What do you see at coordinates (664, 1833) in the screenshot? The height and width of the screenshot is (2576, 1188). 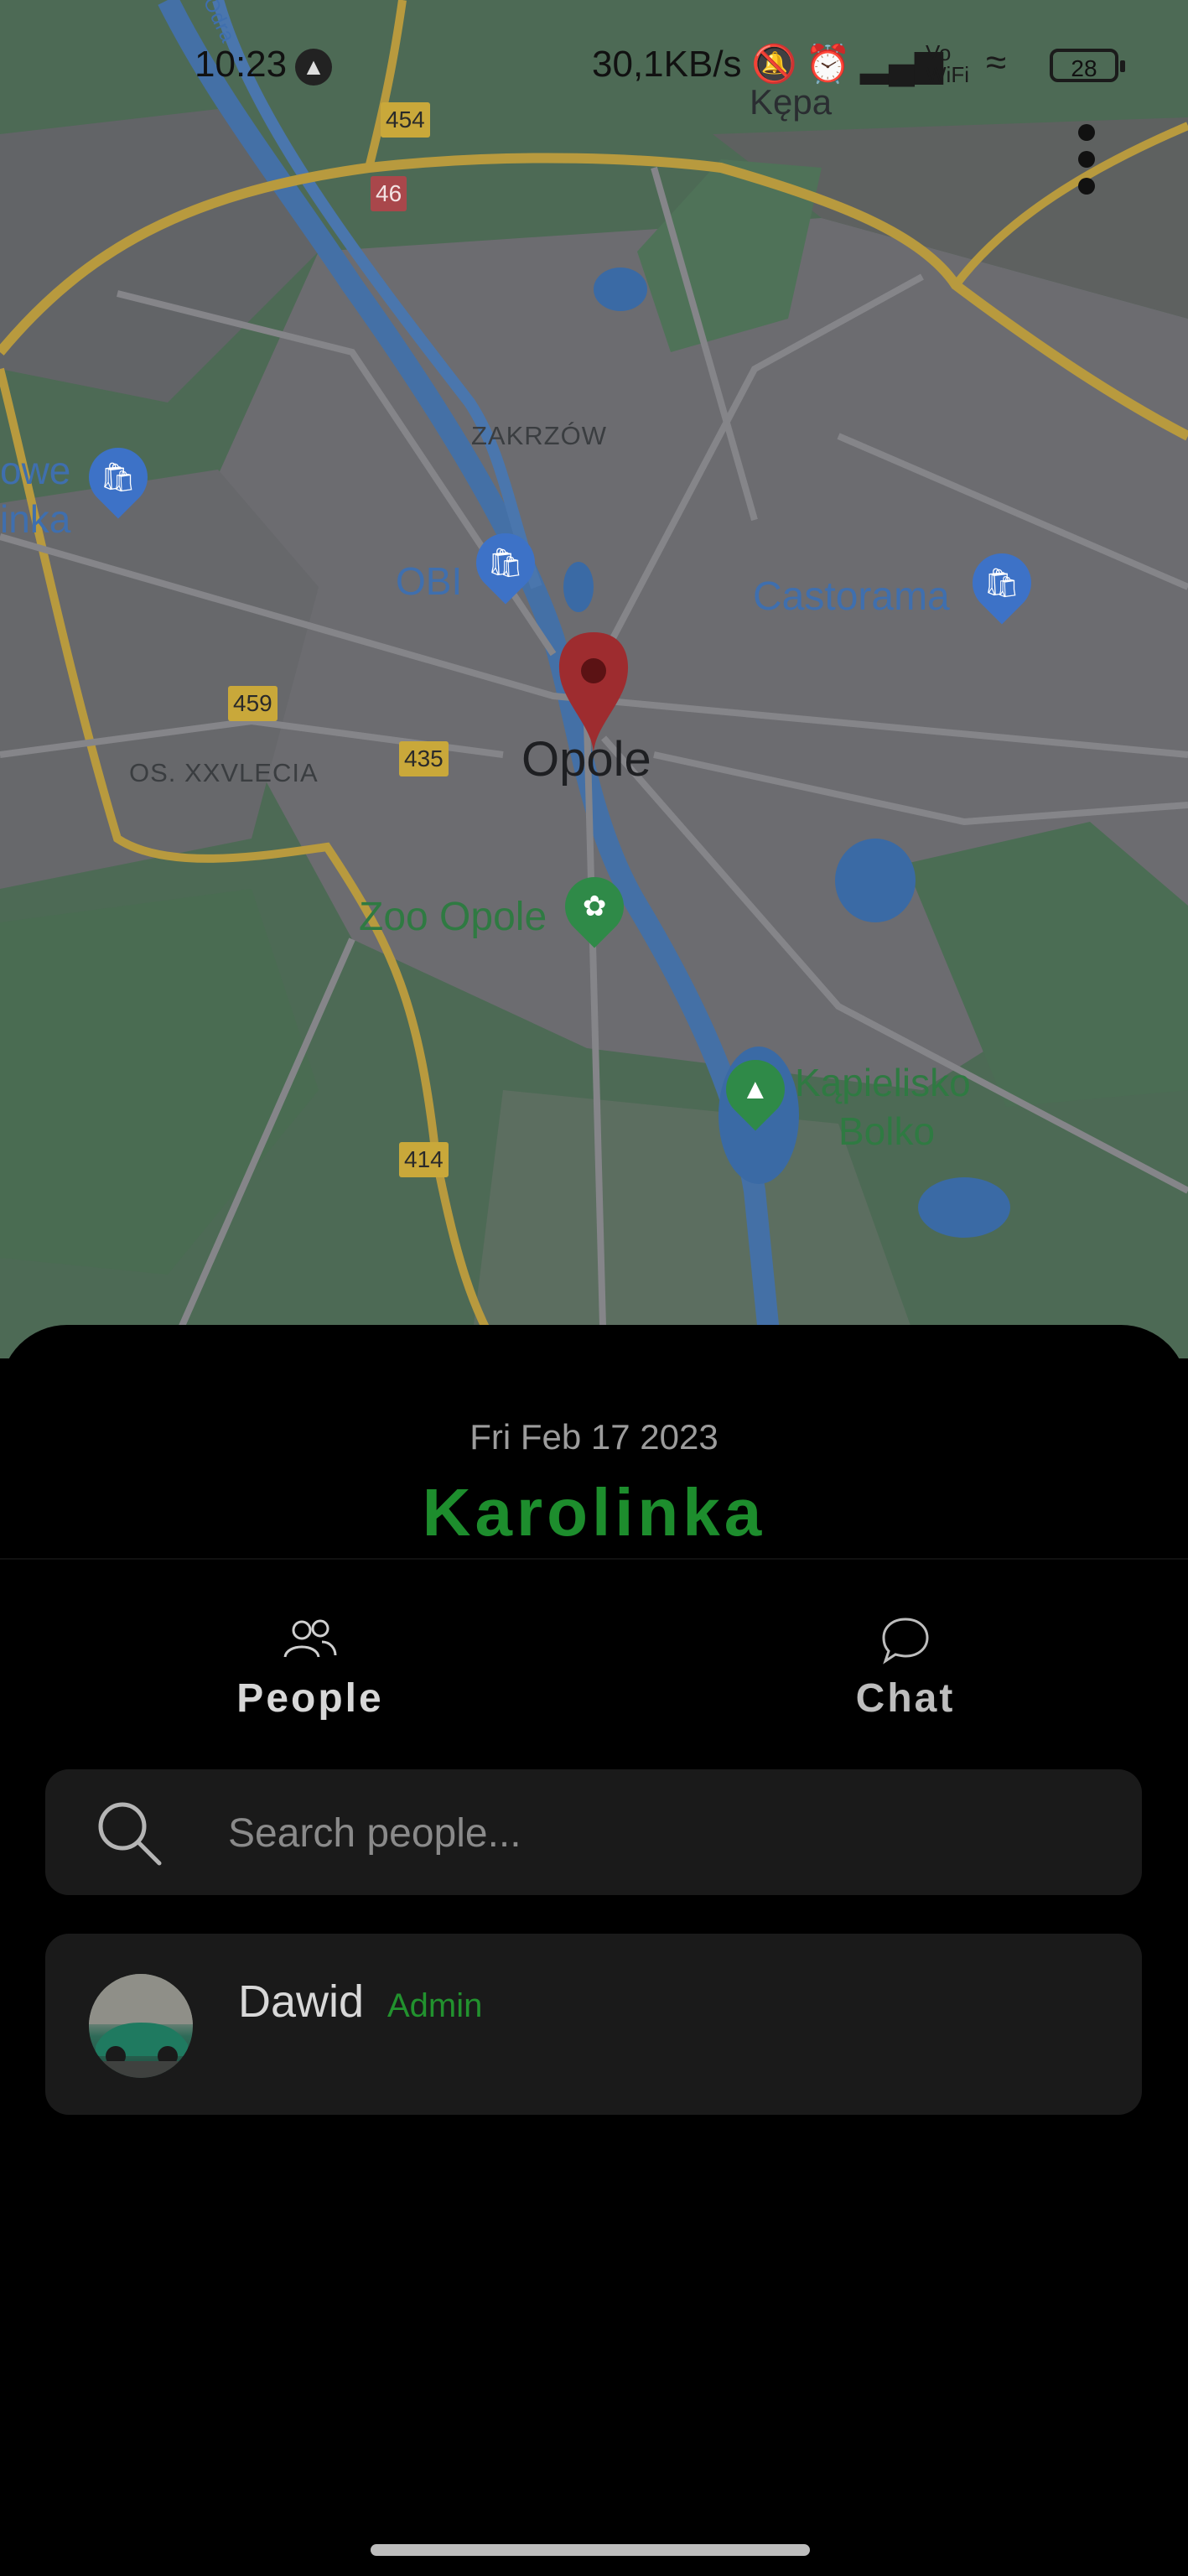 I see `search-input` at bounding box center [664, 1833].